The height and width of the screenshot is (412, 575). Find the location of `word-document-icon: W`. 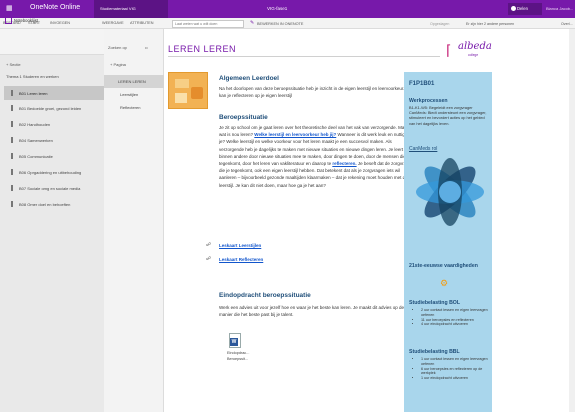

word-document-icon: W is located at coordinates (235, 340).